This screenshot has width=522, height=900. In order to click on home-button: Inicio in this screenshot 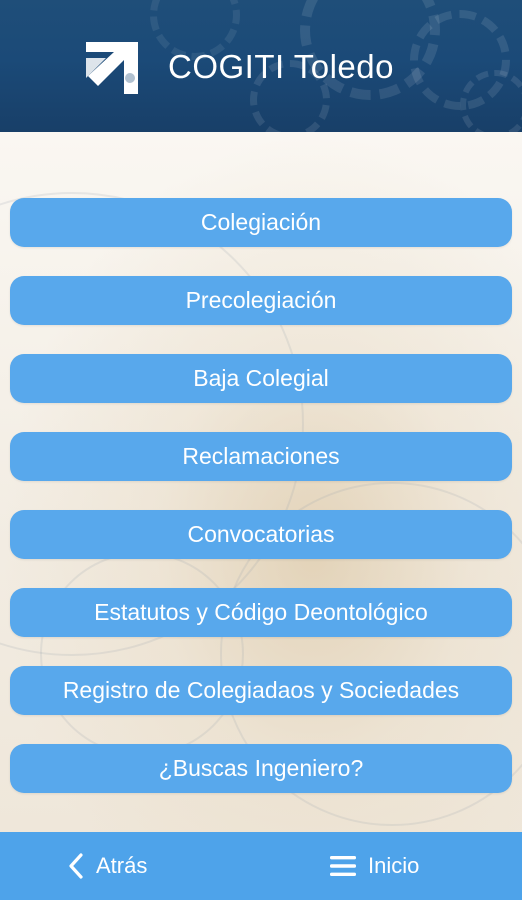, I will do `click(374, 866)`.